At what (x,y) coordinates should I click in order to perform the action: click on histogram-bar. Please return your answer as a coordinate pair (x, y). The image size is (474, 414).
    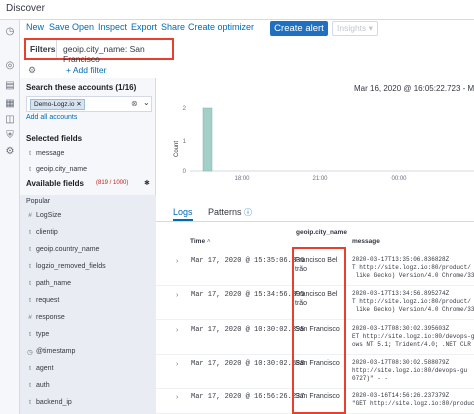
    Looking at the image, I should click on (207, 139).